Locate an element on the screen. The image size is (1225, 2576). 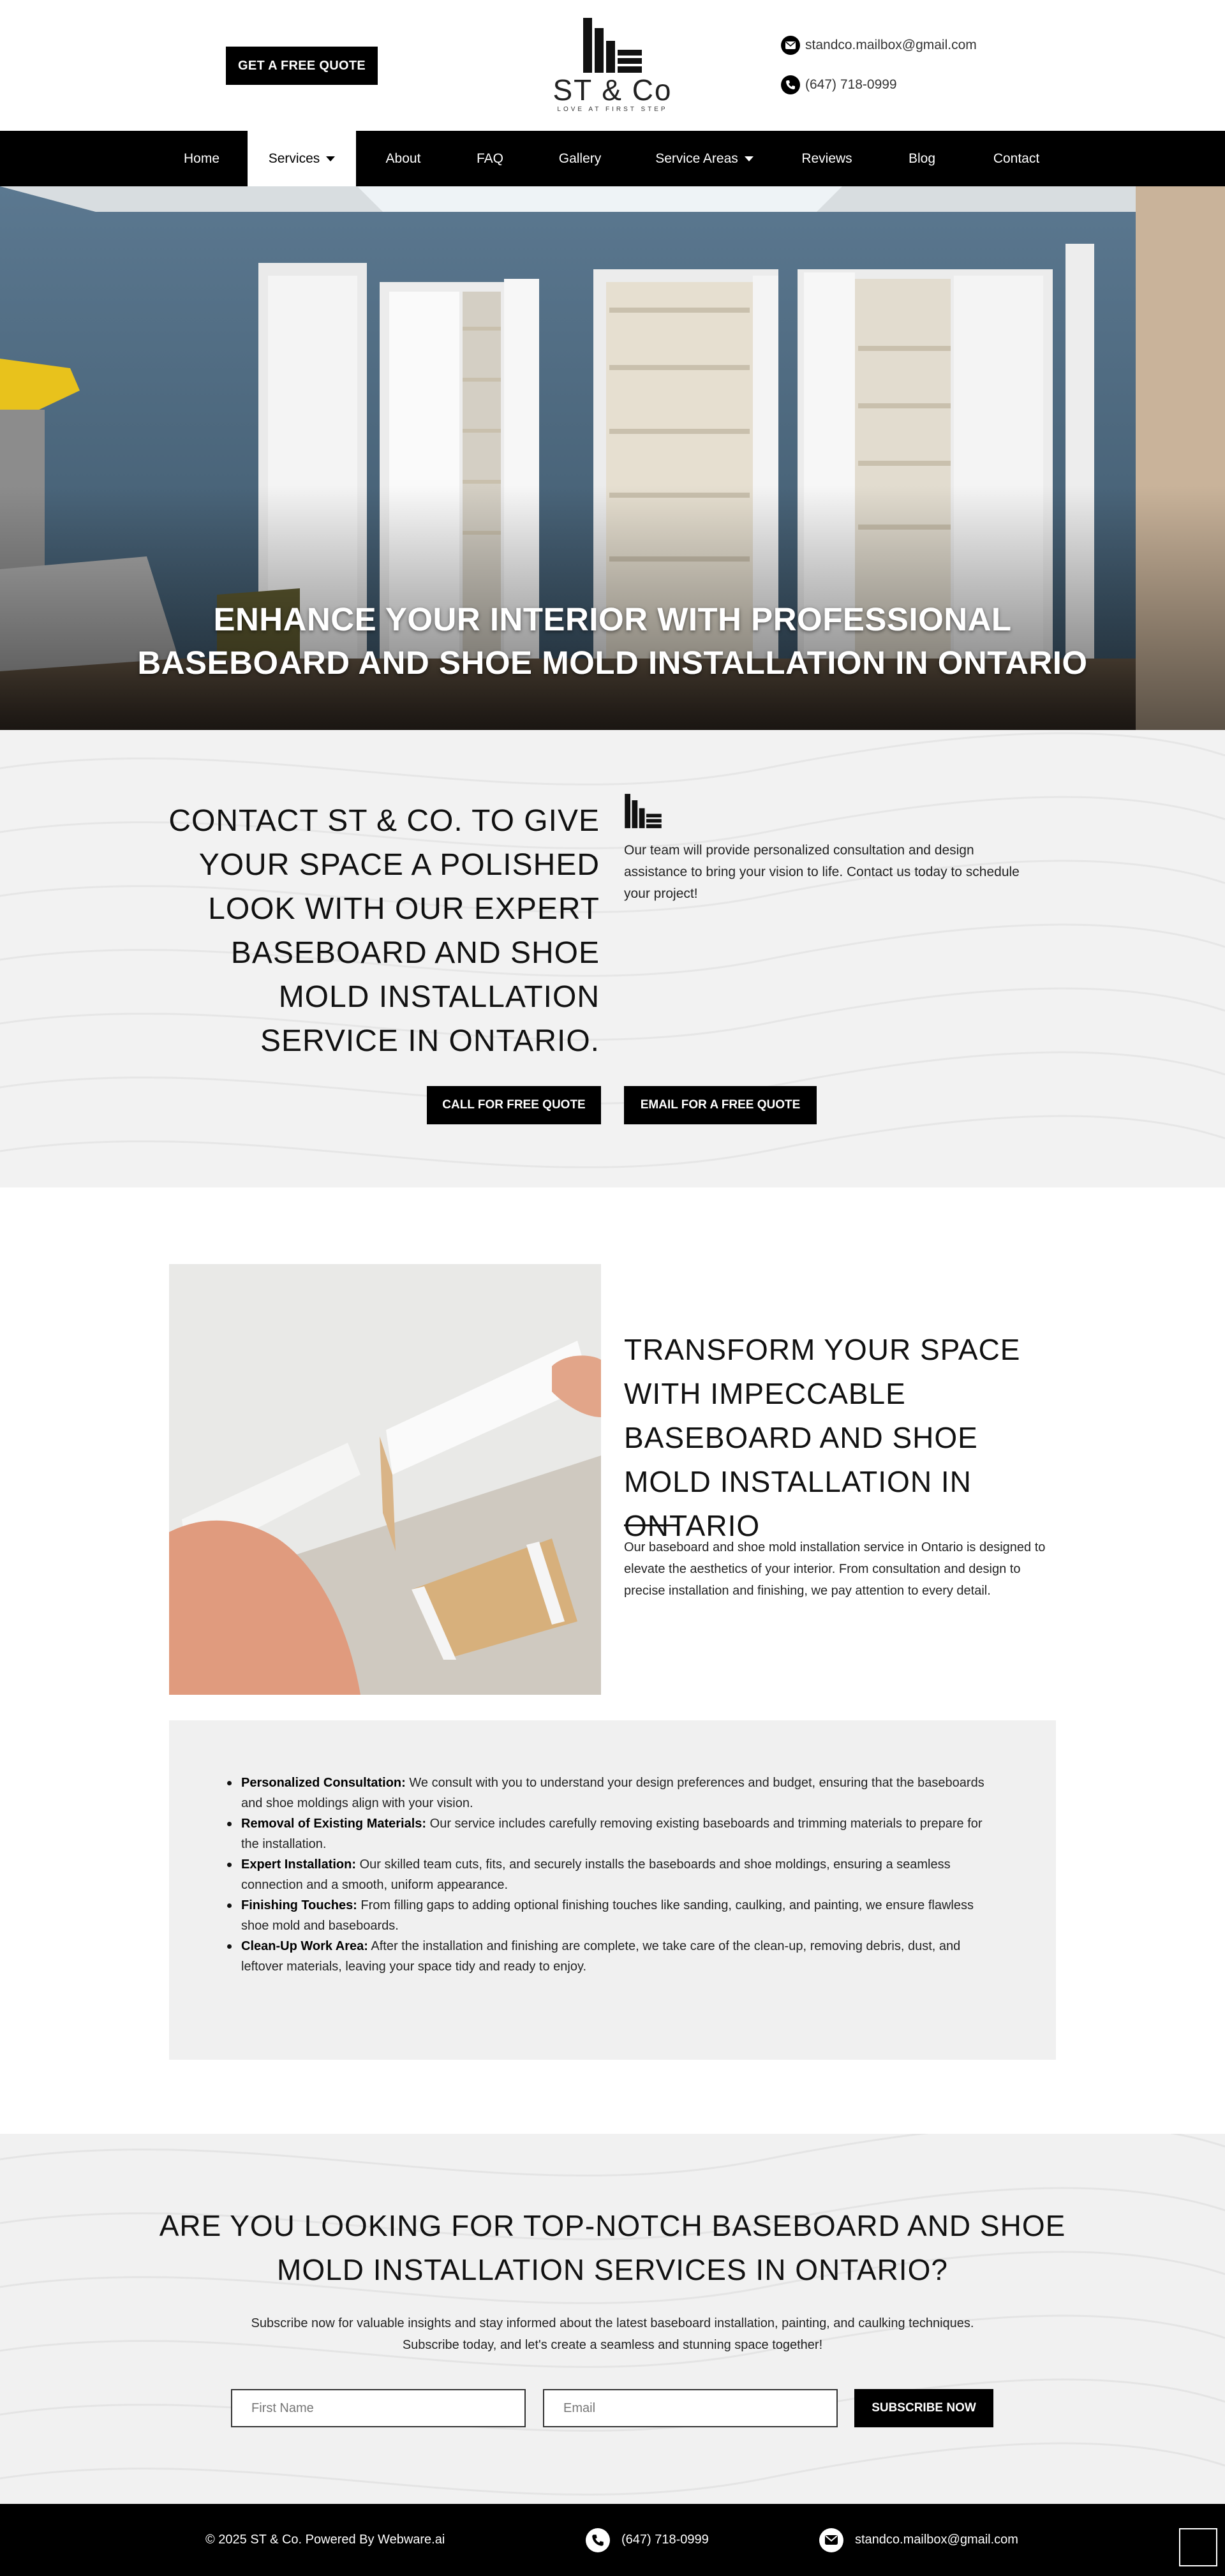
heading-divider is located at coordinates (651, 1525).